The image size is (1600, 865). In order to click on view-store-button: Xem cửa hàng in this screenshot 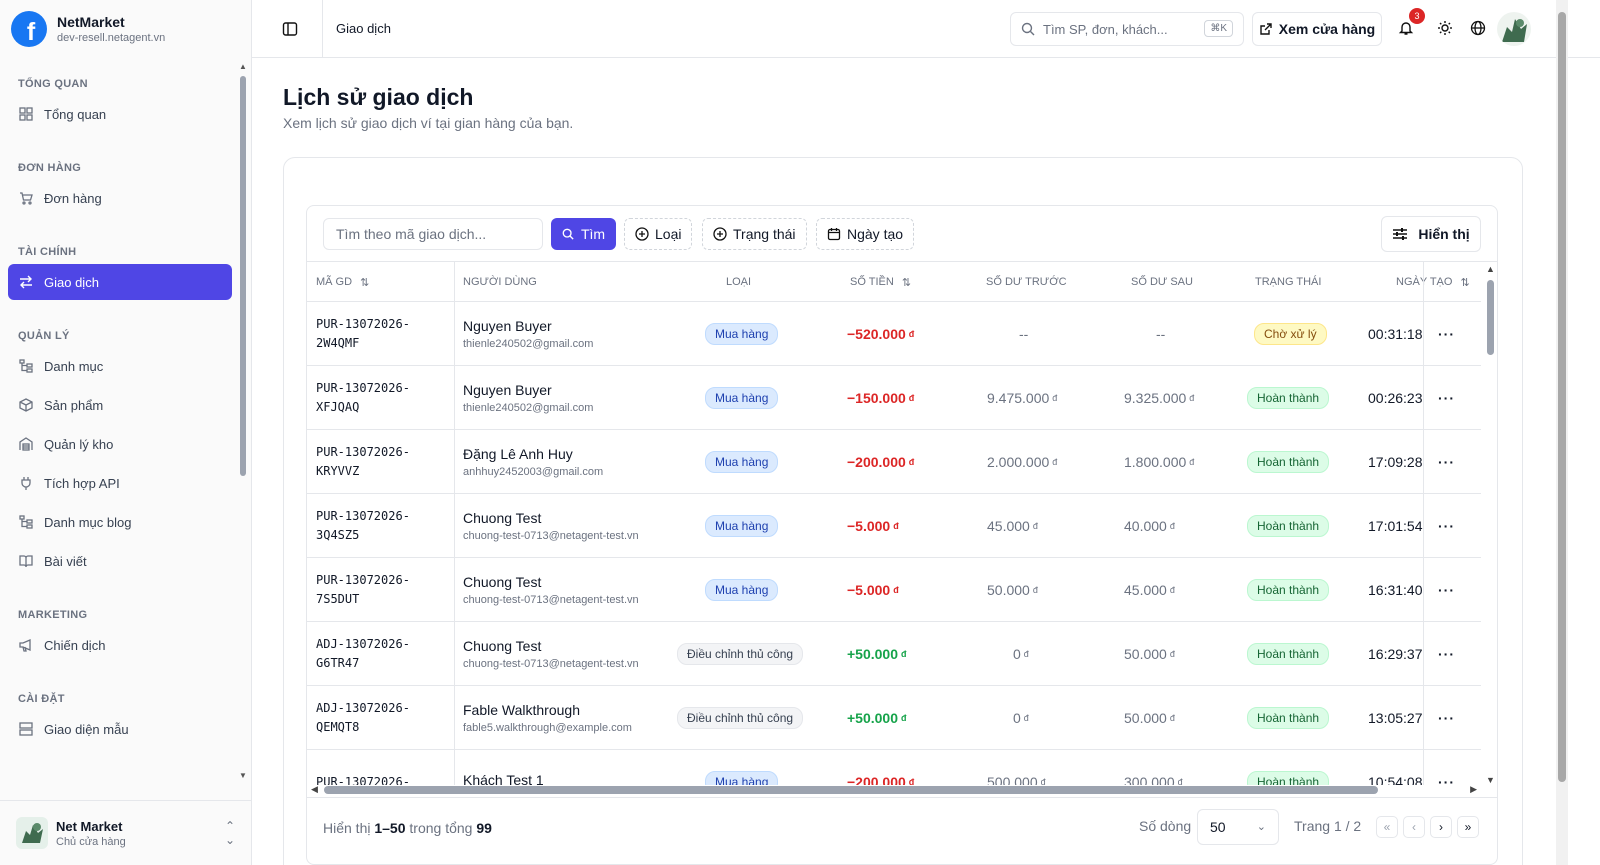, I will do `click(1317, 29)`.